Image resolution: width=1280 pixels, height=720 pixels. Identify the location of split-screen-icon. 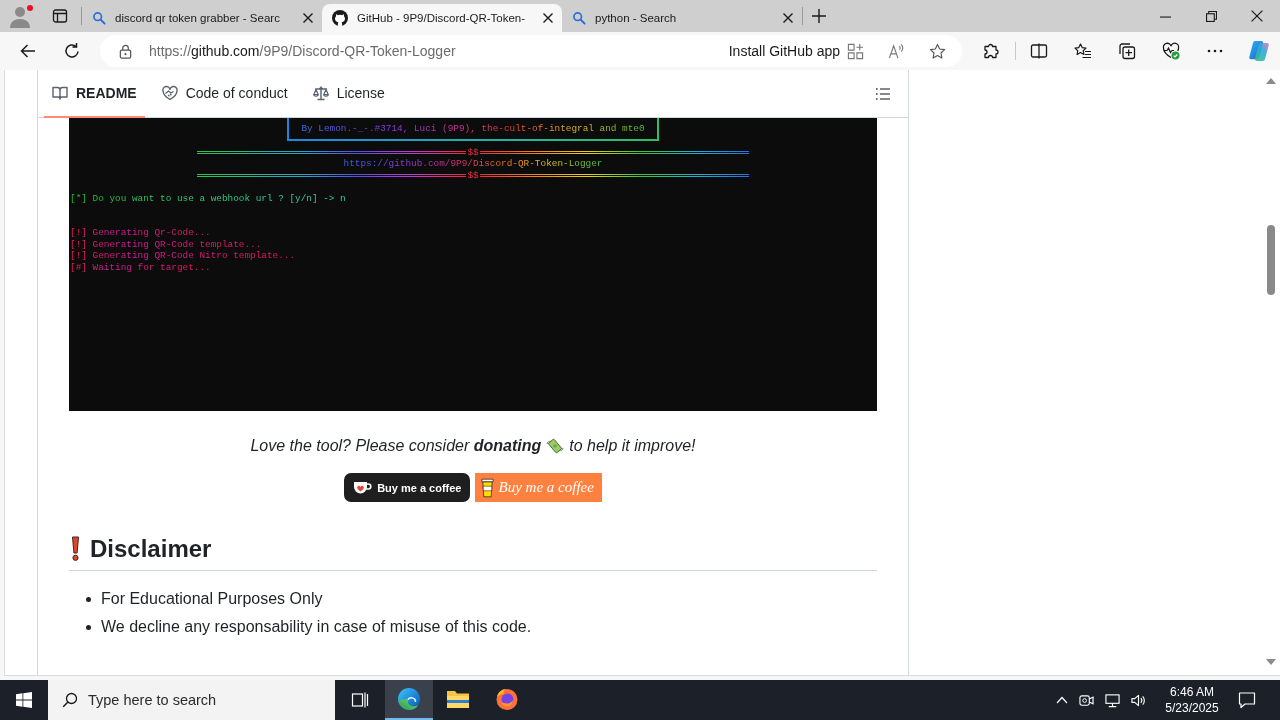
(1039, 51).